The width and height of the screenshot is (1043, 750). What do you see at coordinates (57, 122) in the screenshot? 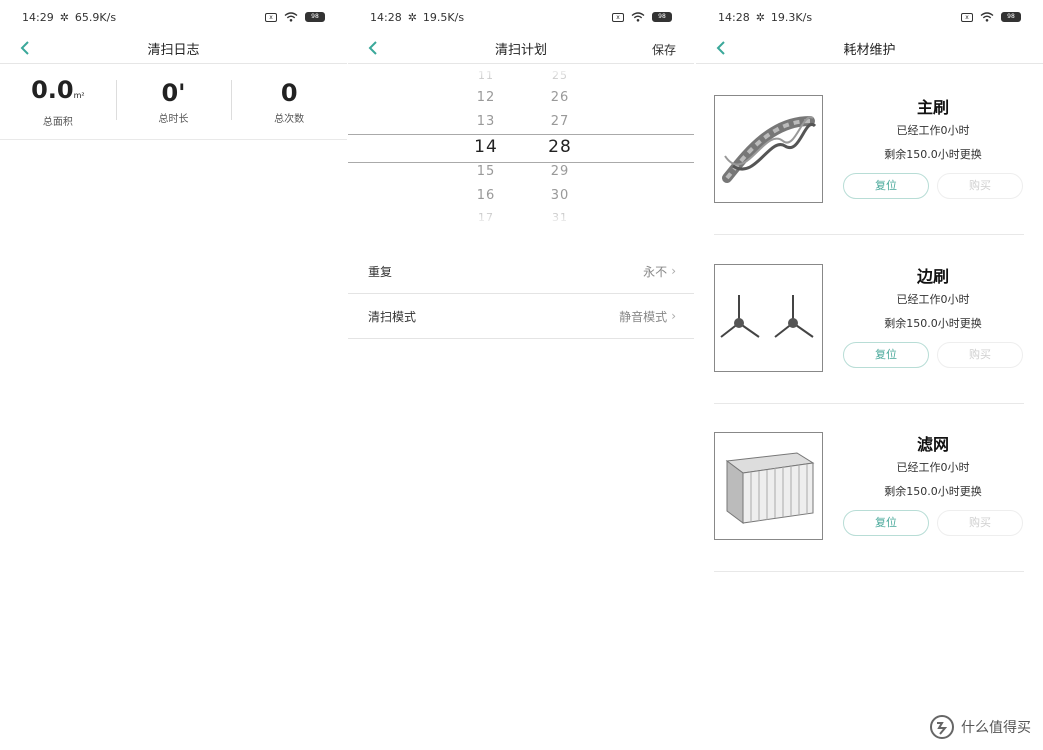
I see `stat-label: 总面积` at bounding box center [57, 122].